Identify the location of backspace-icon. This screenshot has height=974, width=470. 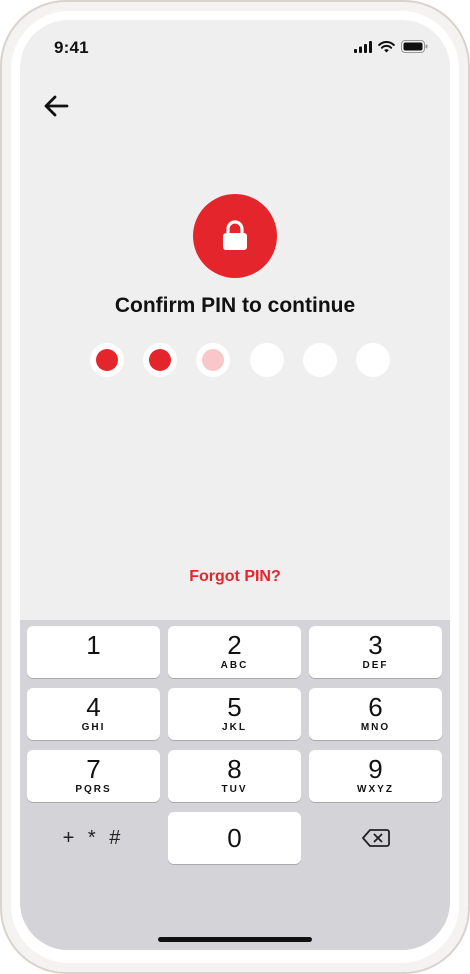
(375, 838).